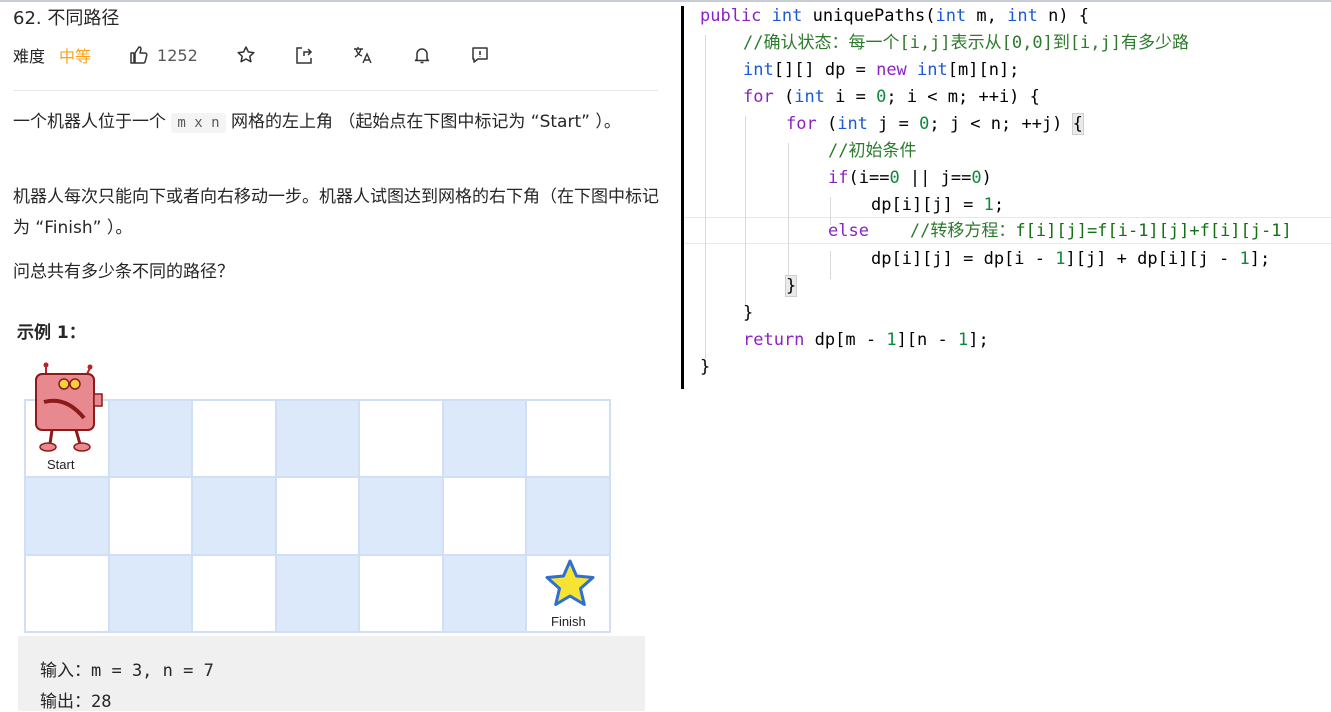  I want to click on code-token: ];, so click(978, 340).